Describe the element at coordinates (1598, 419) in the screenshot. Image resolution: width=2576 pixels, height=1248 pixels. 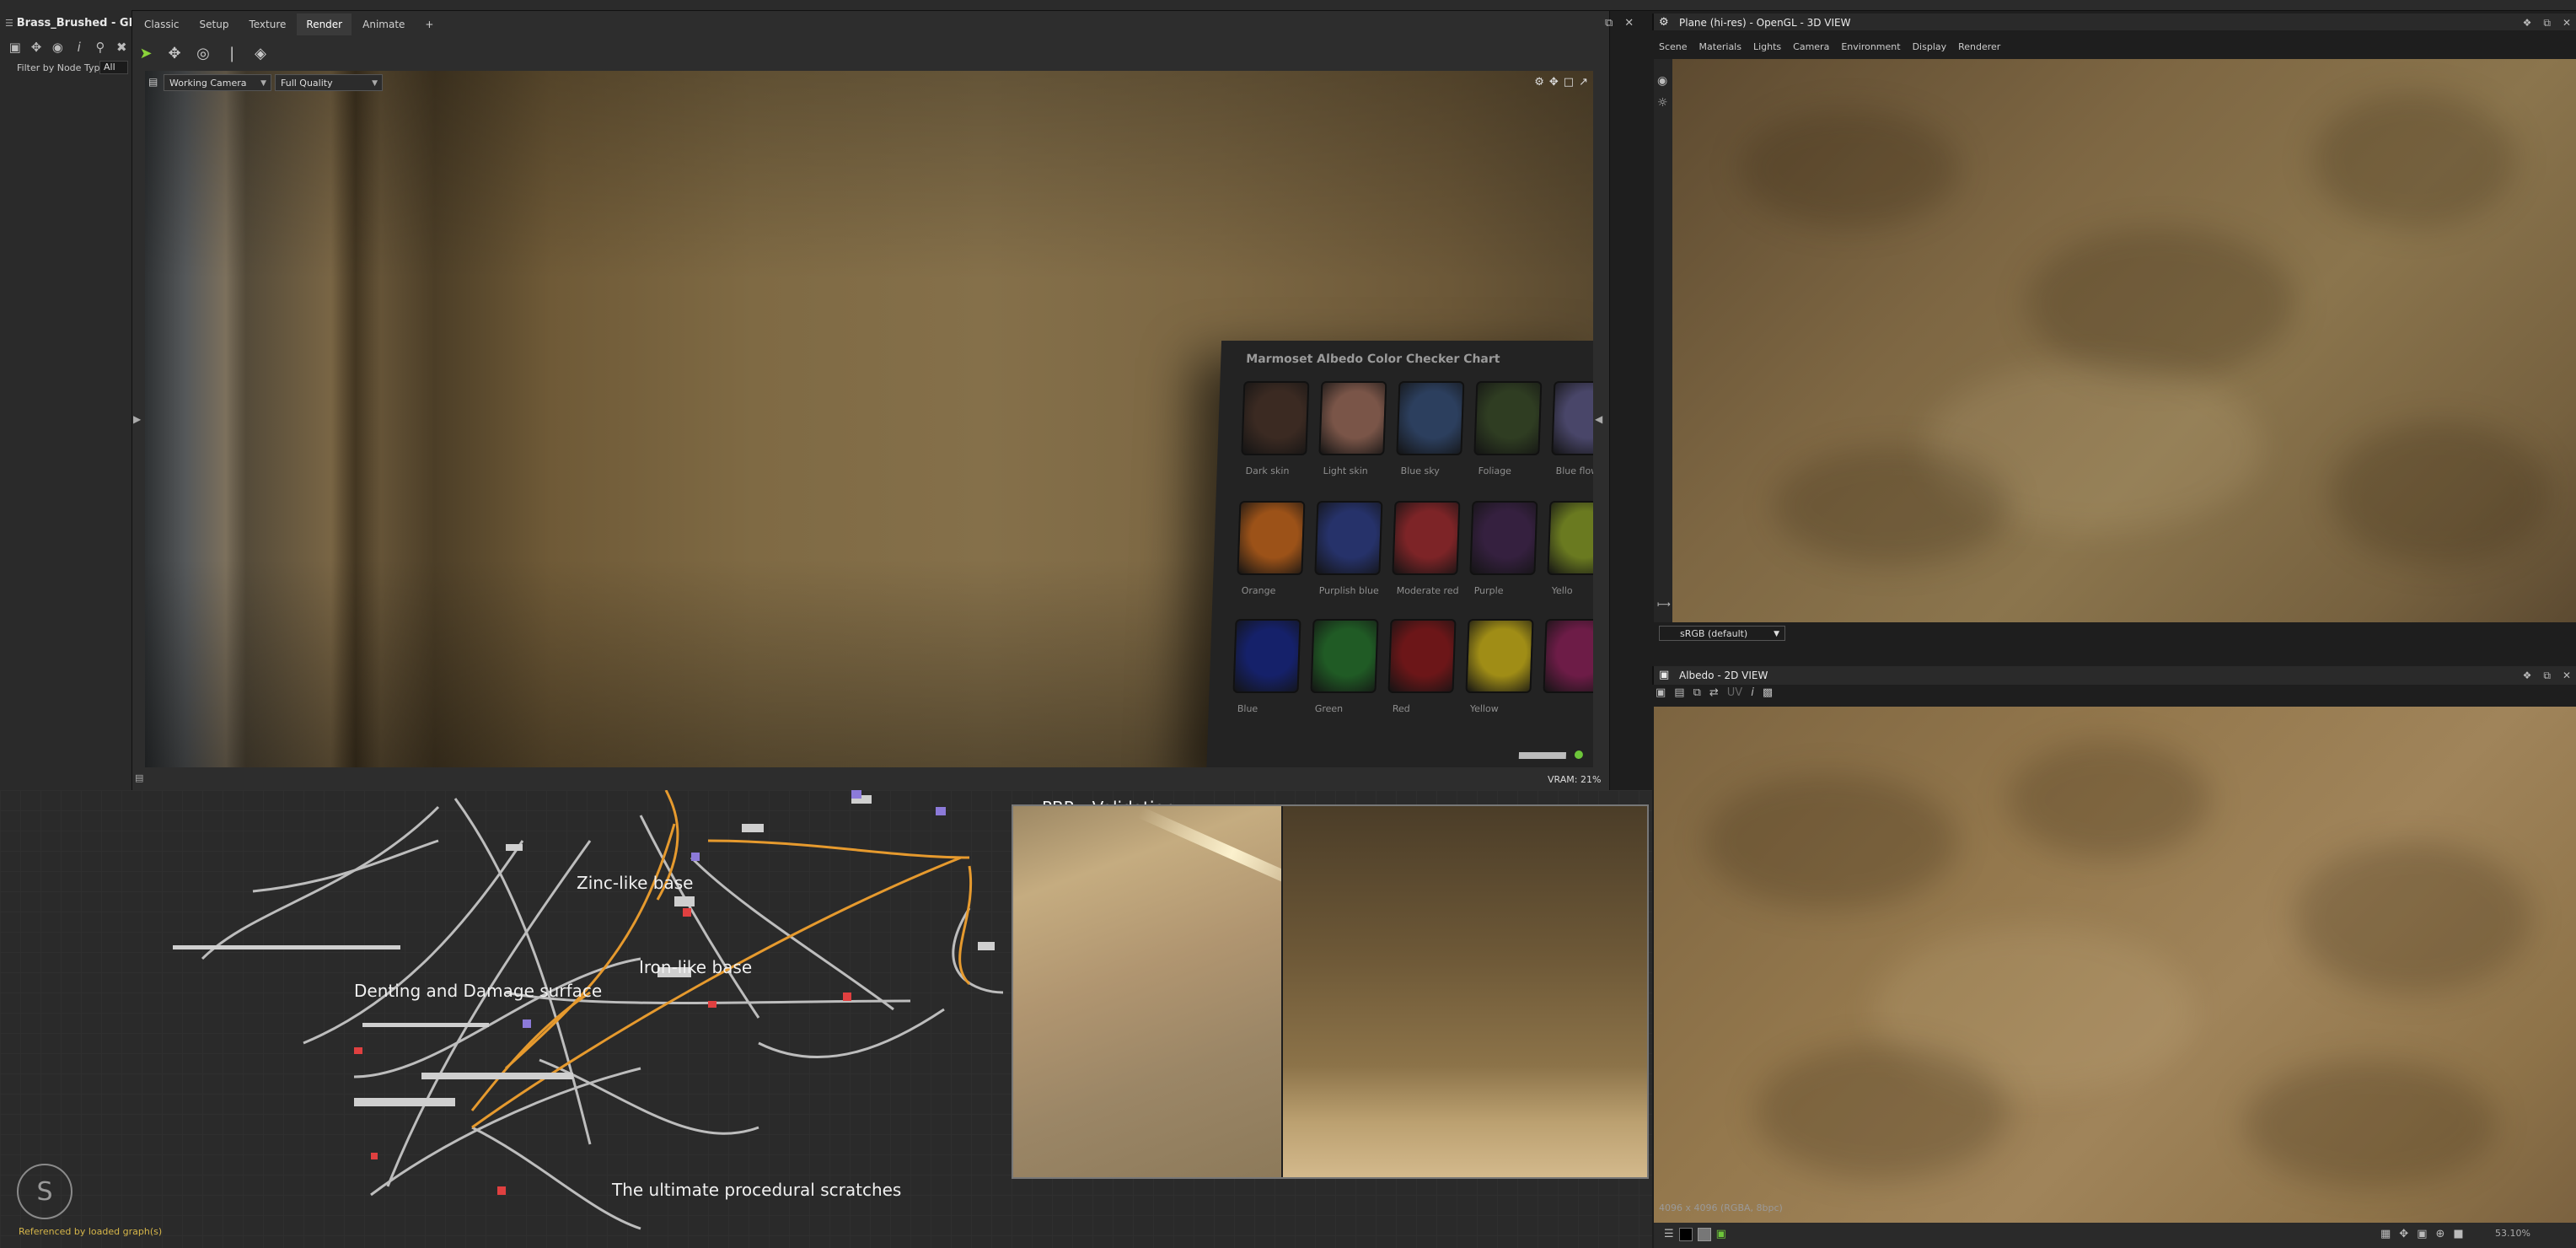
I see `collapse-right-icon: ◀` at that location.